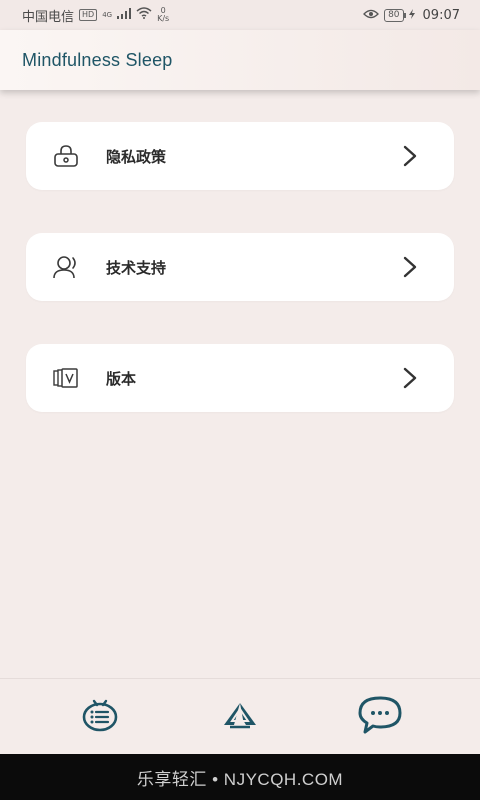 Image resolution: width=480 pixels, height=800 pixels. Describe the element at coordinates (66, 156) in the screenshot. I see `lock-icon` at that location.